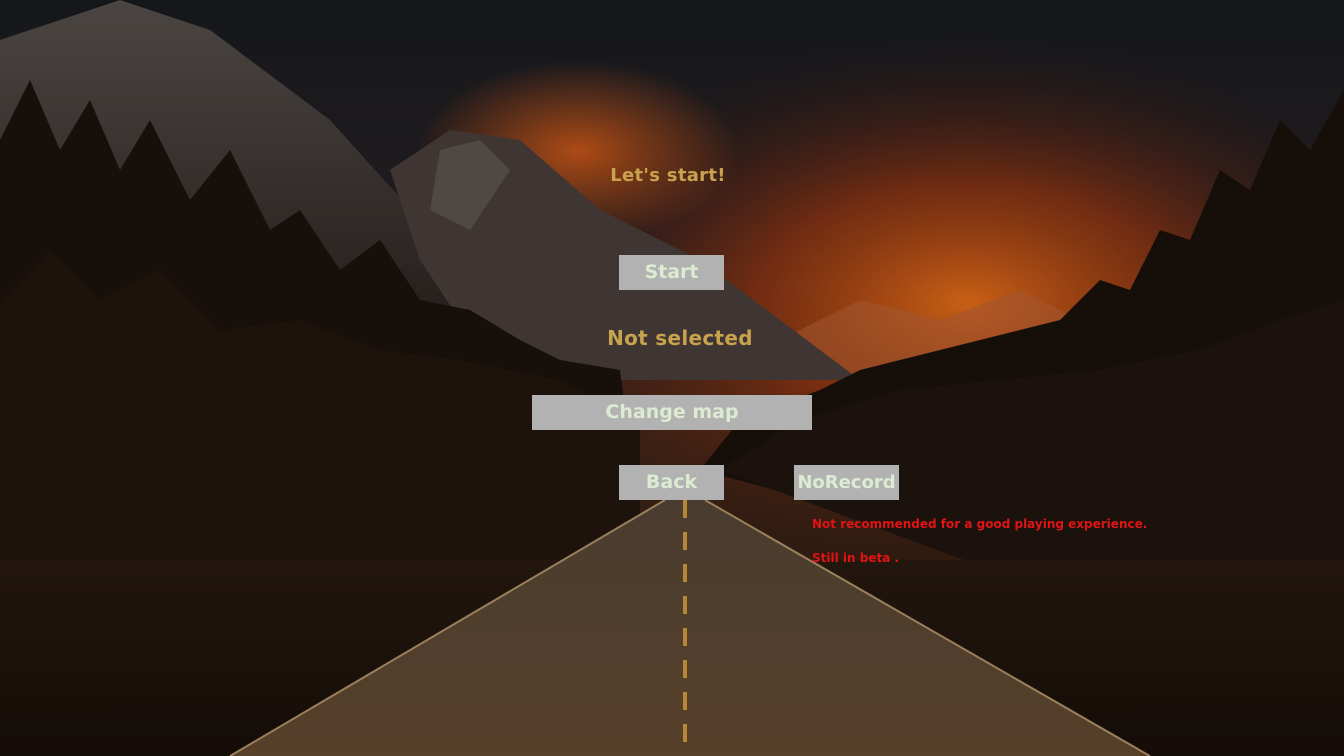  Describe the element at coordinates (671, 272) in the screenshot. I see `start-button: Start` at that location.